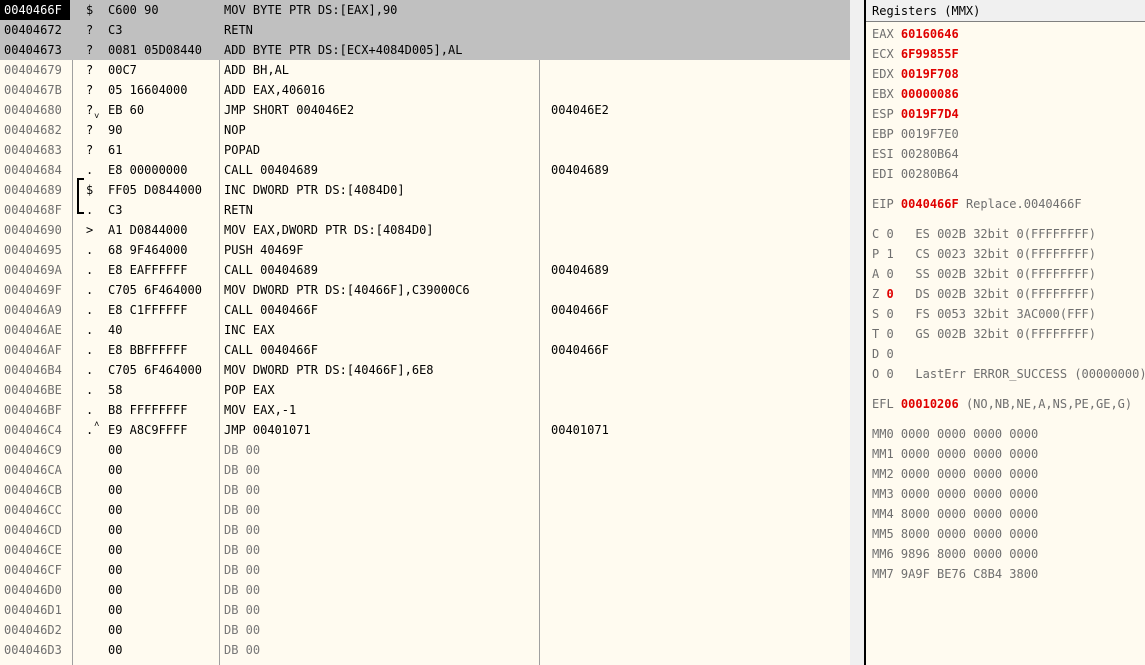 This screenshot has width=1145, height=665. I want to click on instruction-cell: DB 00, so click(242, 510).